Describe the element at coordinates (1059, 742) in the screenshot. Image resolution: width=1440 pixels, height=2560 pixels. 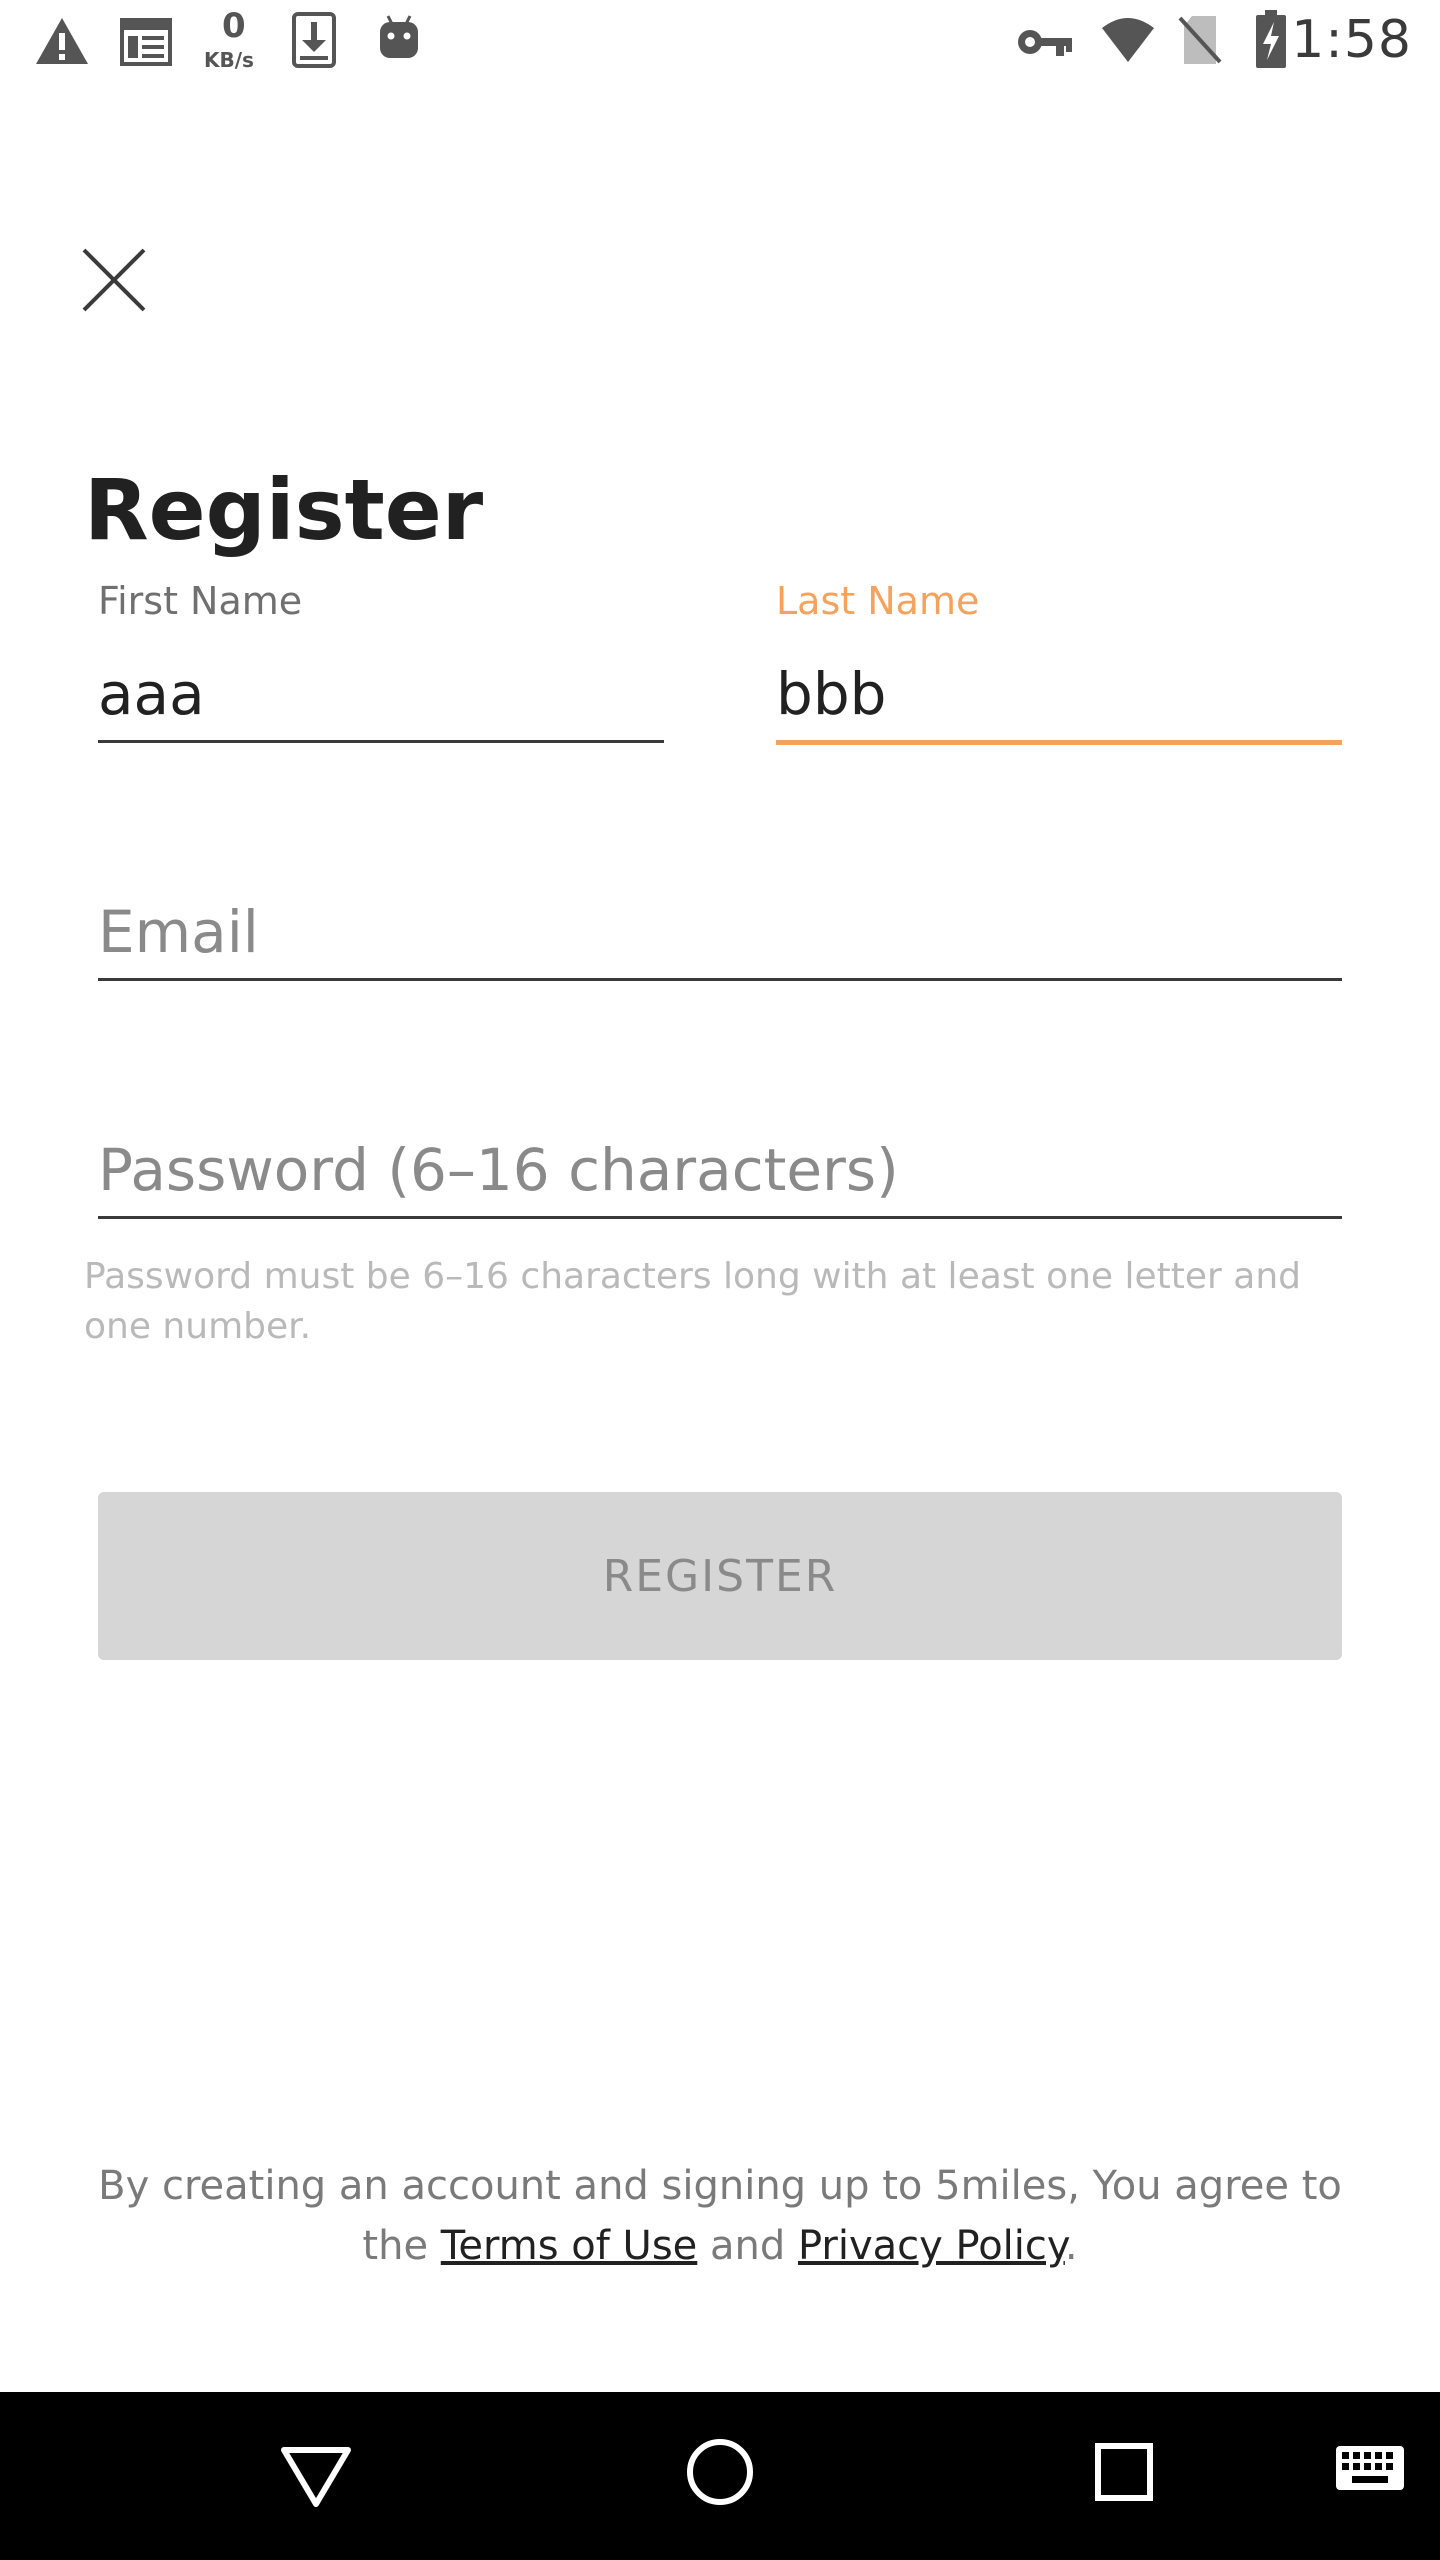
I see `last-name-underline` at that location.